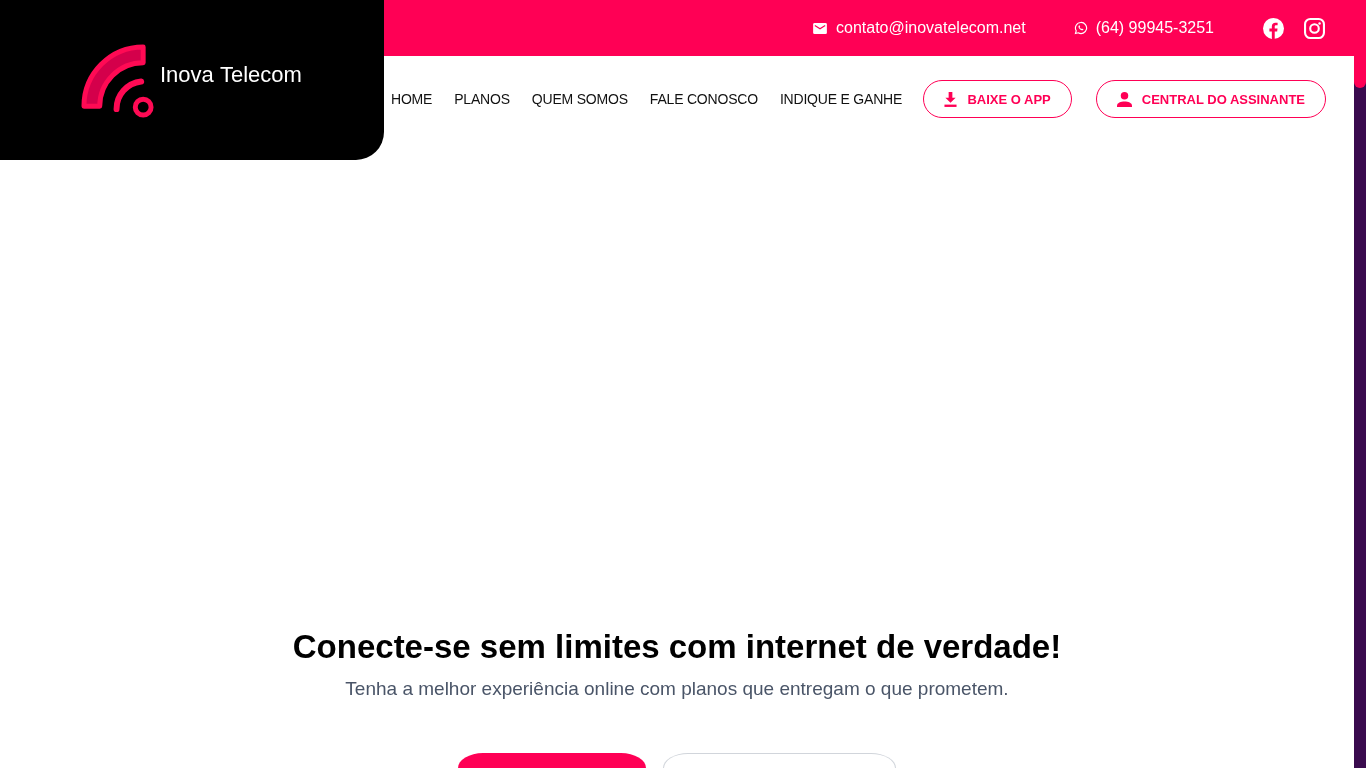 This screenshot has height=768, width=1366. Describe the element at coordinates (1360, 44) in the screenshot. I see `scrollbar-thumb` at that location.